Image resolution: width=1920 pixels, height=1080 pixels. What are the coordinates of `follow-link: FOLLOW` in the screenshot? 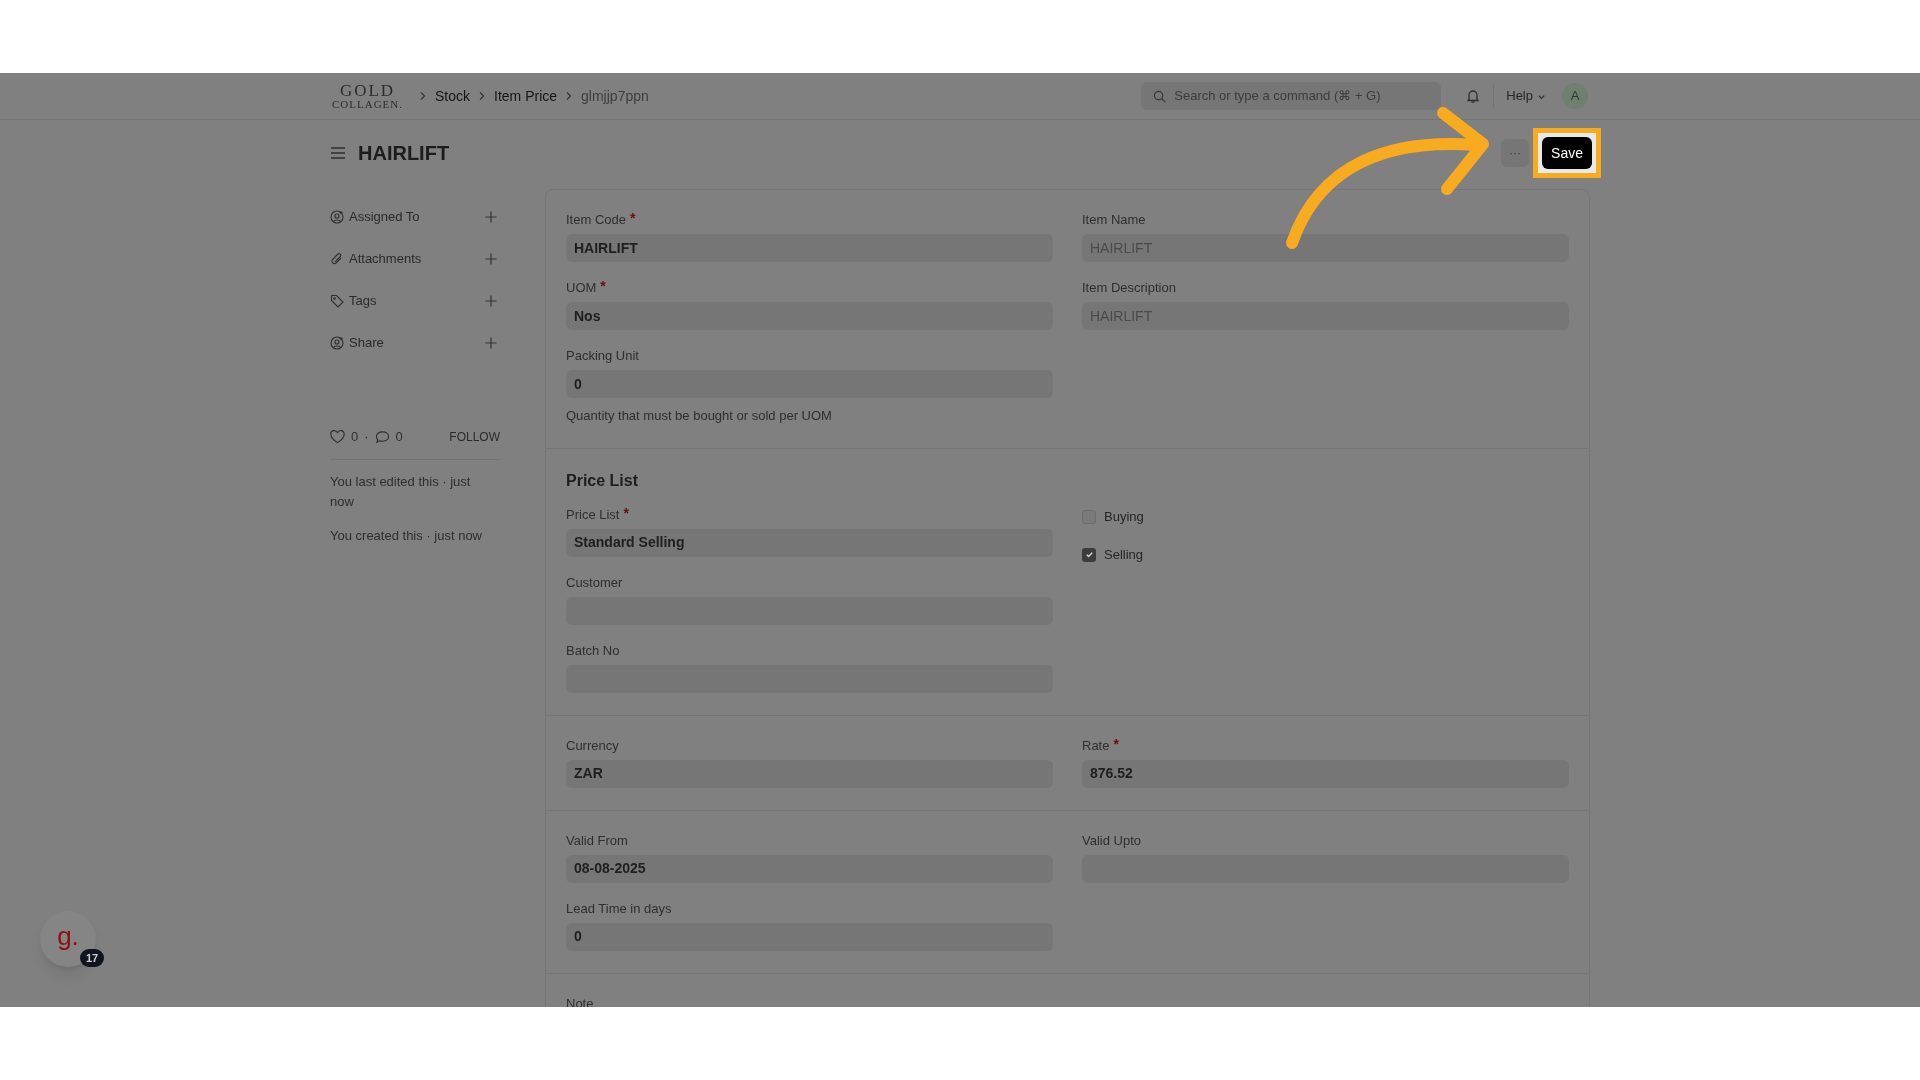 It's located at (474, 436).